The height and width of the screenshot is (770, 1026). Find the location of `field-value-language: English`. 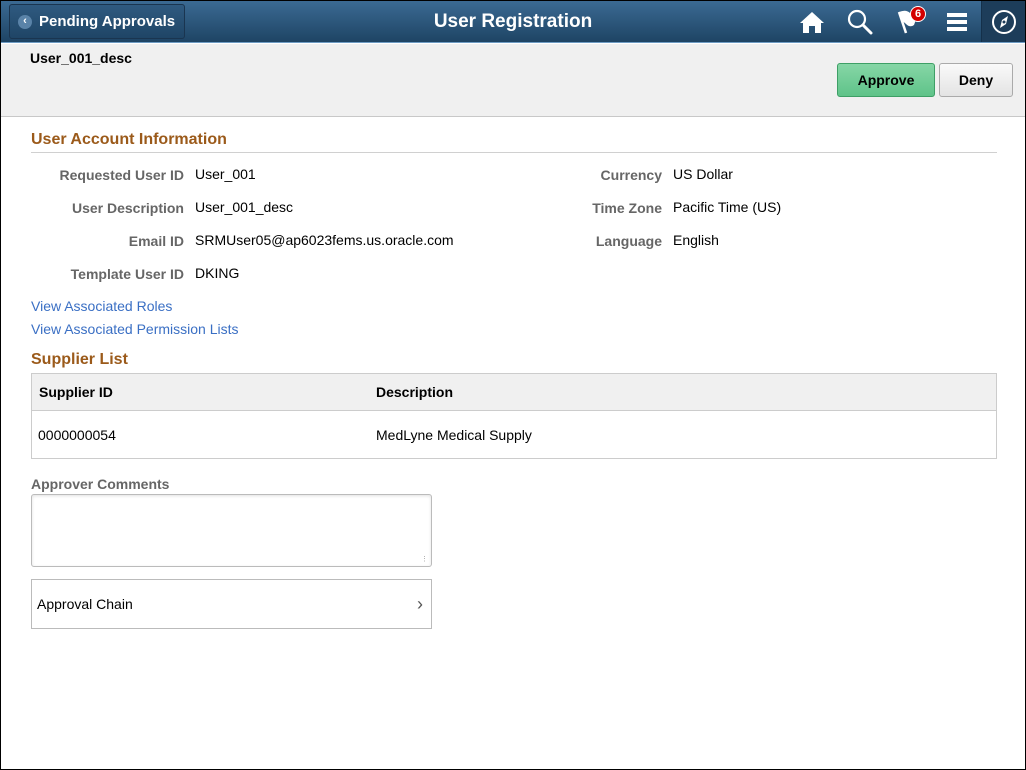

field-value-language: English is located at coordinates (696, 240).